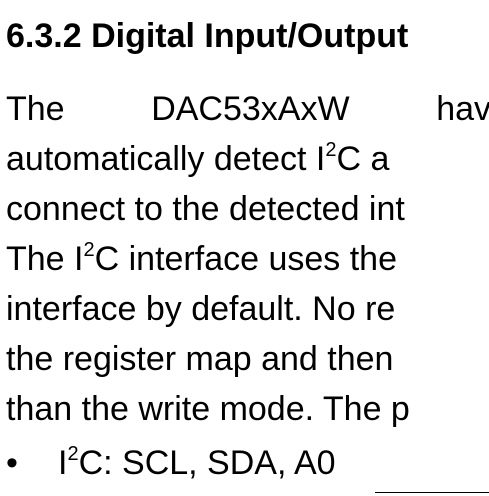 The image size is (489, 496). I want to click on paragraph-line-5: interface by default. No re, so click(201, 309).